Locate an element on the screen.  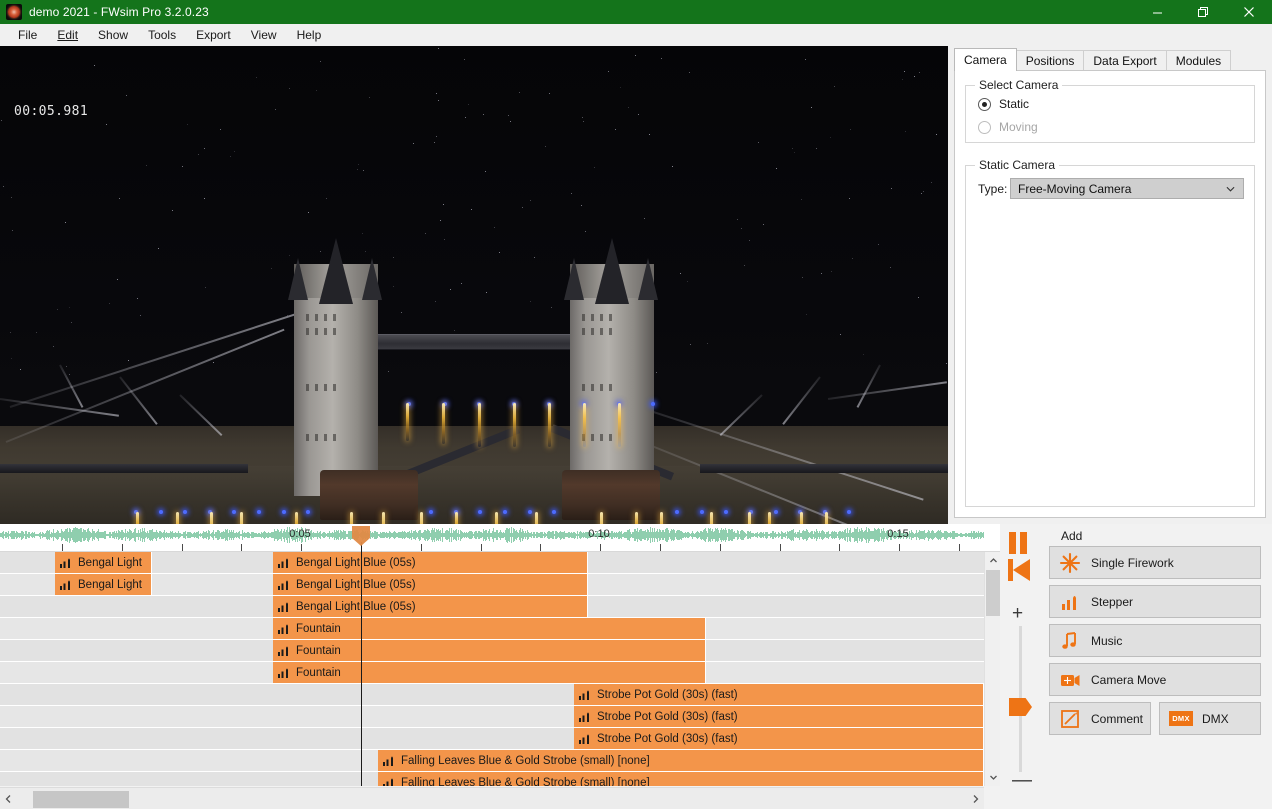
radio-moving is located at coordinates (984, 127).